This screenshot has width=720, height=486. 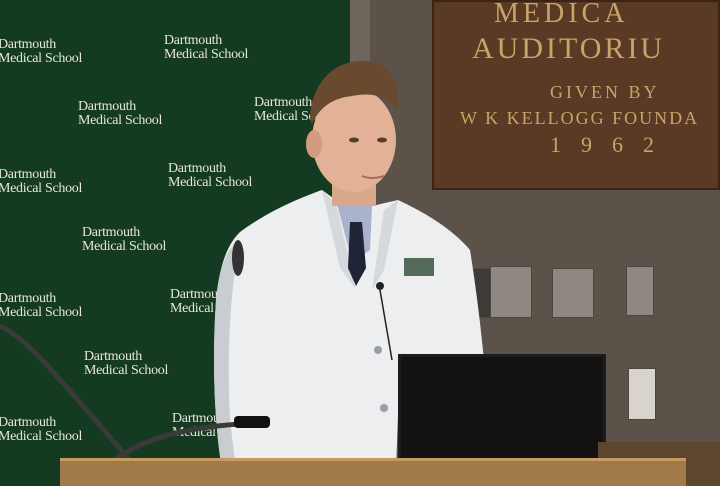 What do you see at coordinates (373, 472) in the screenshot?
I see `wooden-podium` at bounding box center [373, 472].